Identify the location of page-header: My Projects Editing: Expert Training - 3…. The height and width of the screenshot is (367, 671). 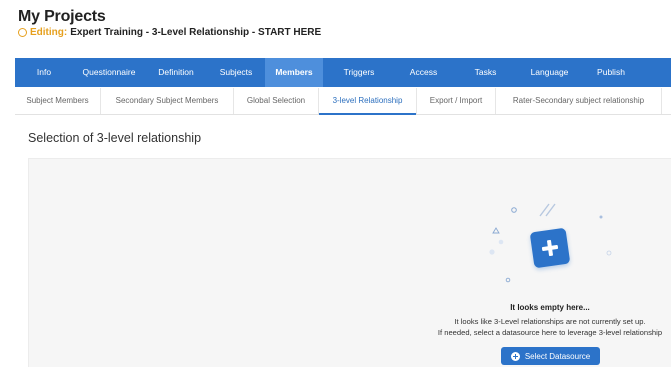
(169, 23).